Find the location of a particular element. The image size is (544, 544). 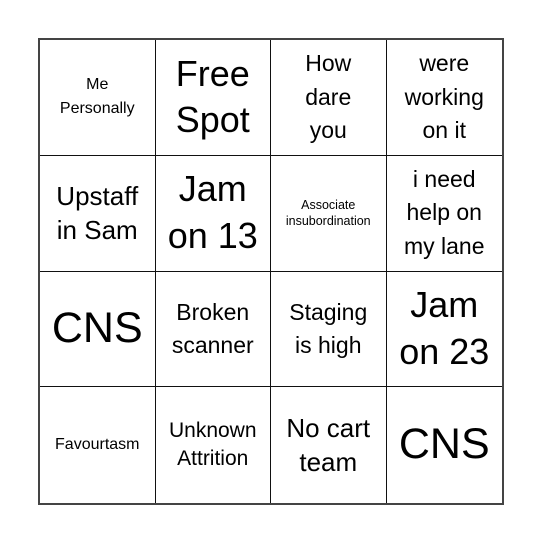

cell-text-line: on 13 is located at coordinates (212, 236).